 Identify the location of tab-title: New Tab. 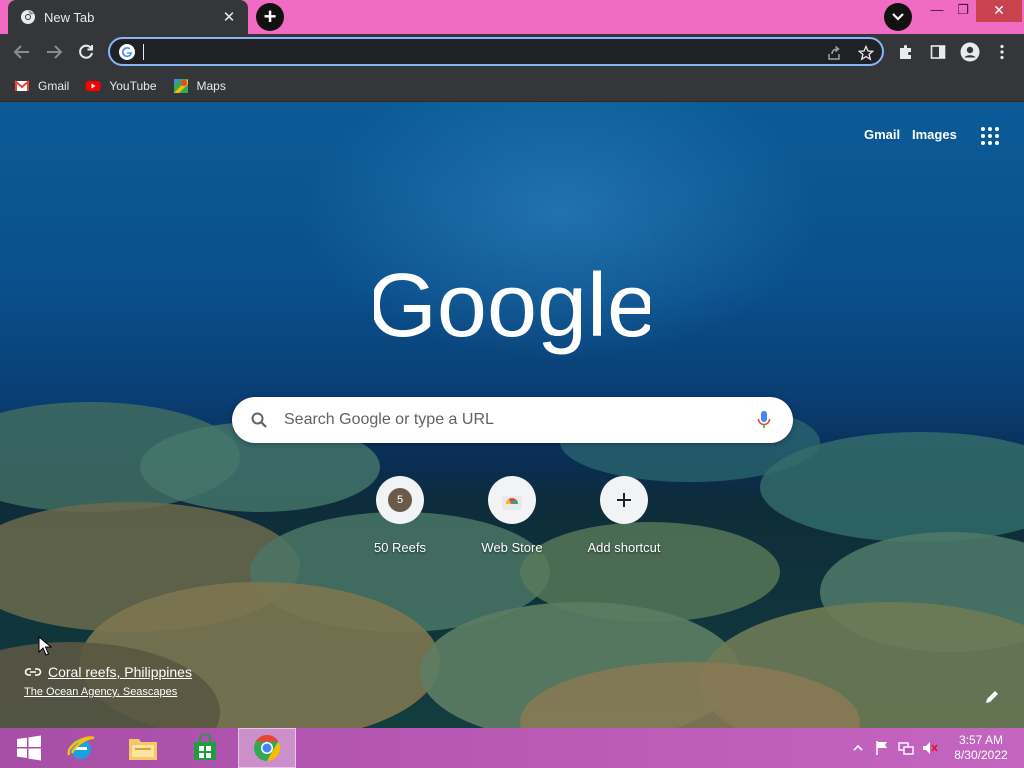
(69, 17).